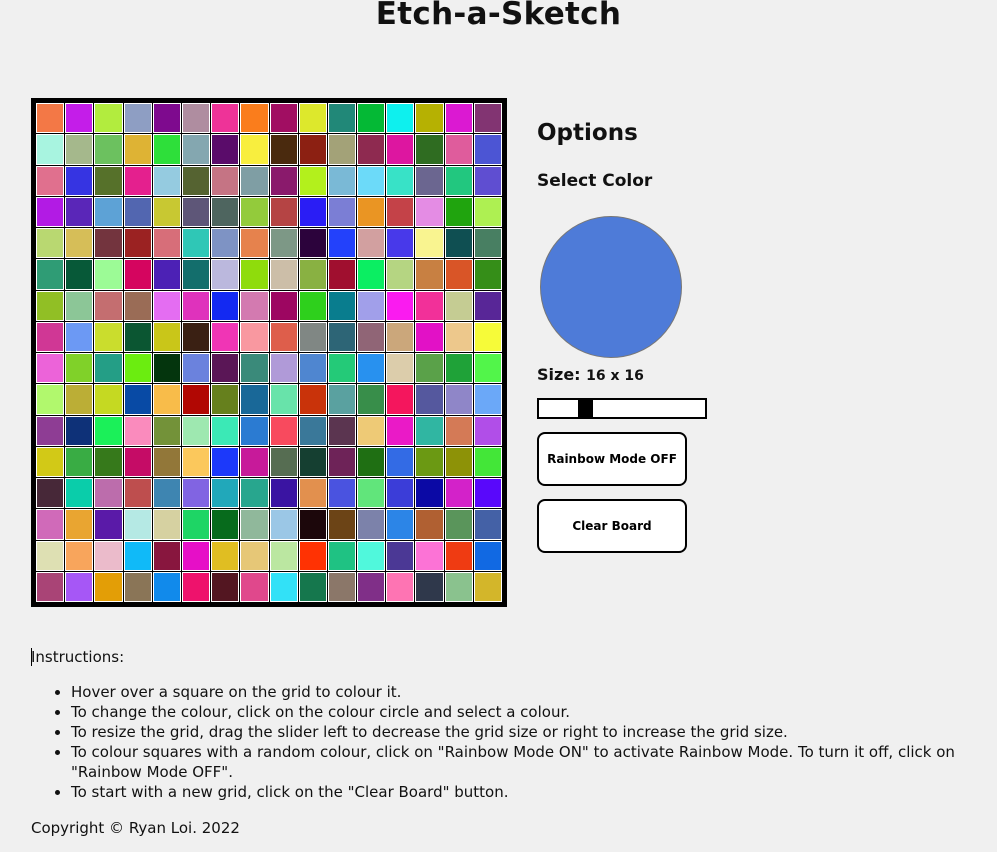 This screenshot has width=997, height=852. Describe the element at coordinates (612, 459) in the screenshot. I see `rainbow-mode-button: Rainbow Mode OFF` at that location.